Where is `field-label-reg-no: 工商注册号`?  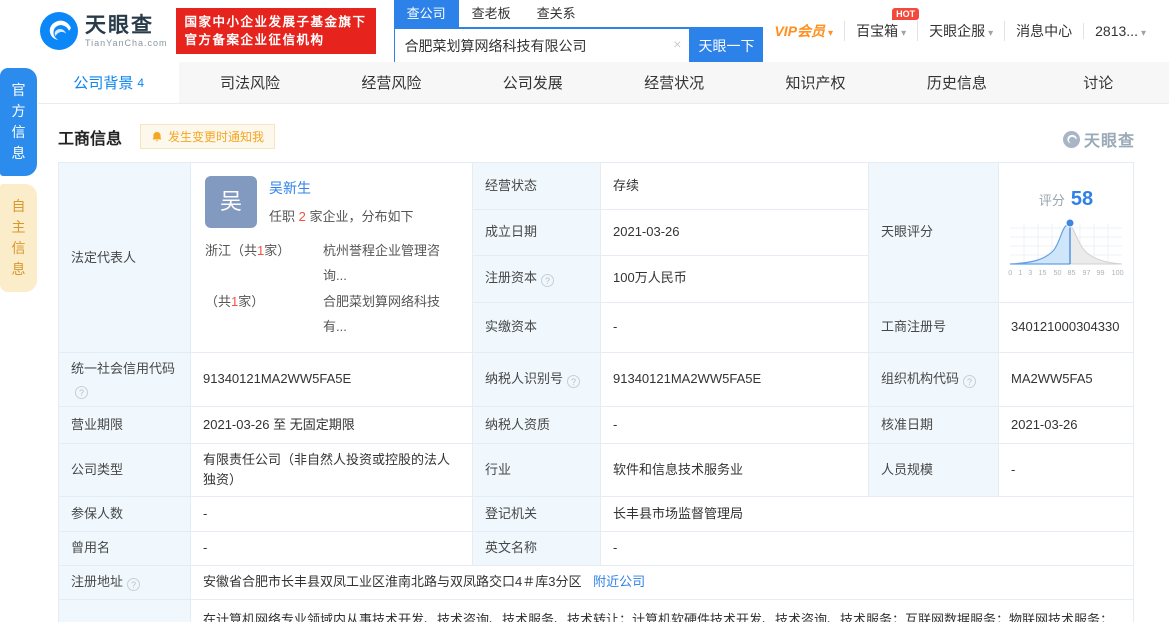 field-label-reg-no: 工商注册号 is located at coordinates (933, 327).